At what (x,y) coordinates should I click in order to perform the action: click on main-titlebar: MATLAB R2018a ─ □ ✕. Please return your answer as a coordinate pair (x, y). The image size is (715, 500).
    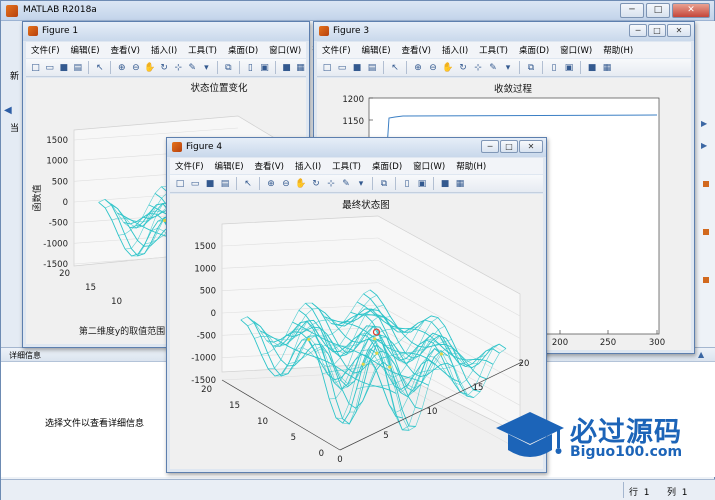
    Looking at the image, I should click on (357, 11).